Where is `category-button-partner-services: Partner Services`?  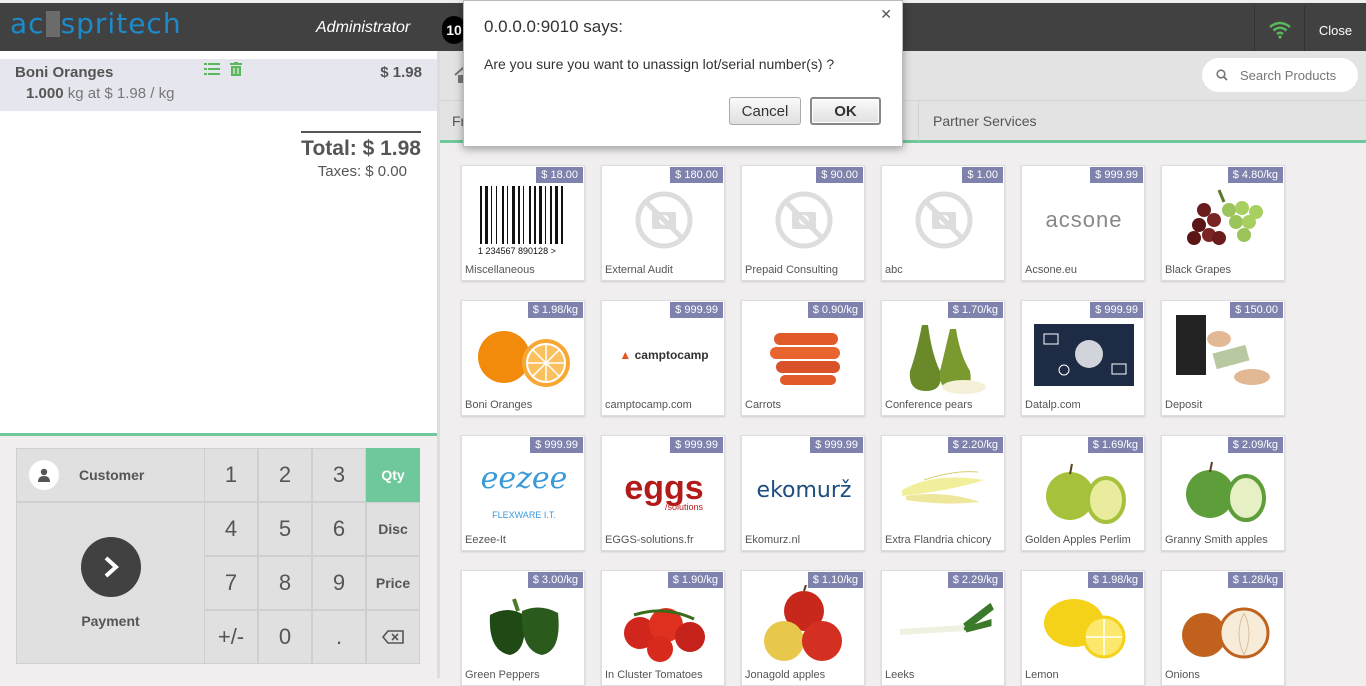
category-button-partner-services: Partner Services is located at coordinates (1142, 121).